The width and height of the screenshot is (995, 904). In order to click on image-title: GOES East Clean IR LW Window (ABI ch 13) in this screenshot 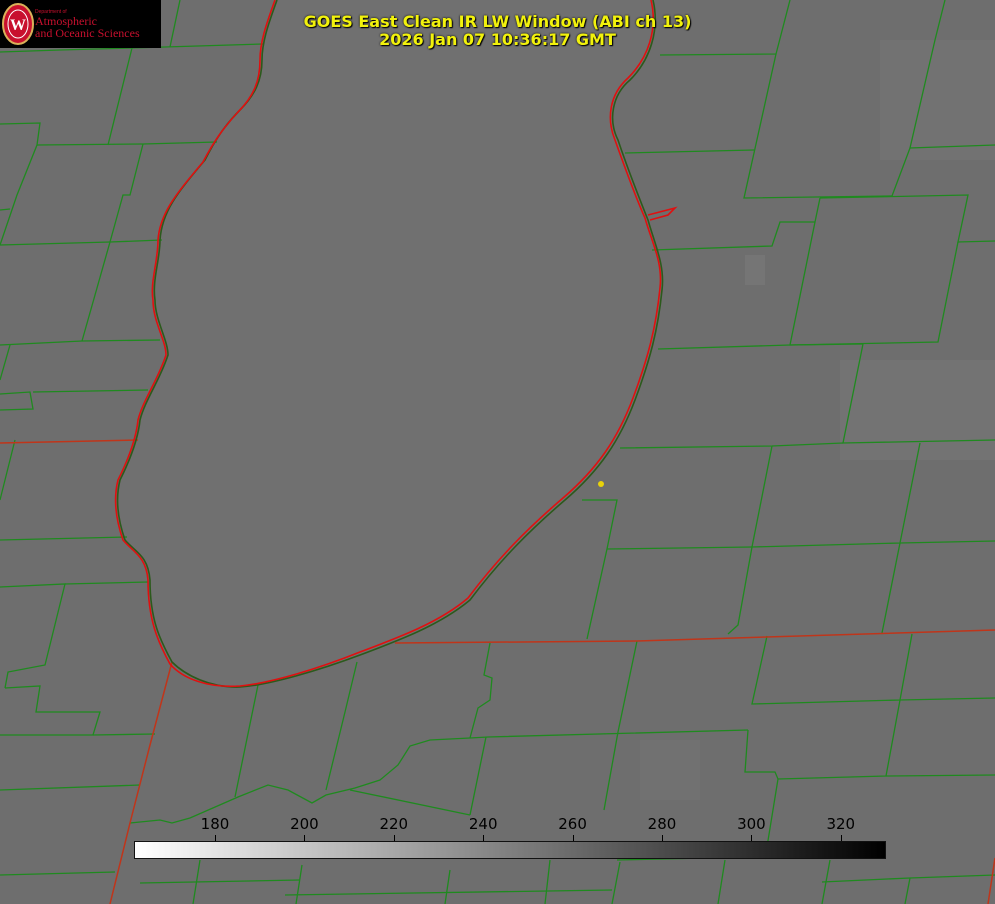, I will do `click(497, 21)`.